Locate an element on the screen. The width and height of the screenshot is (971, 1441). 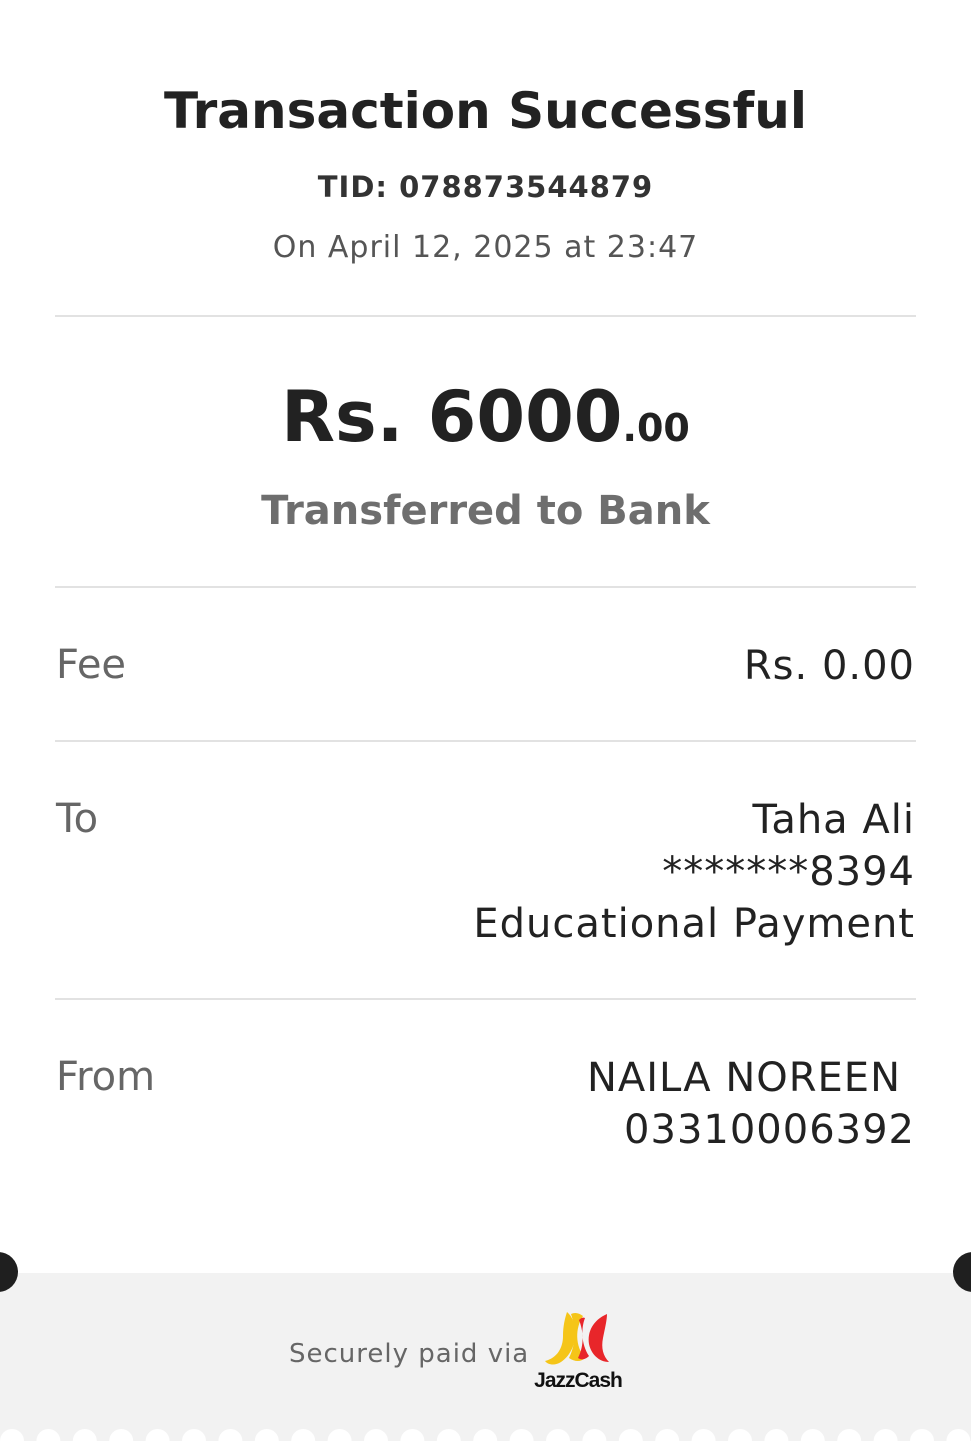
recipient-details: Taha Ali *******8394 Educational Payment is located at coordinates (694, 872).